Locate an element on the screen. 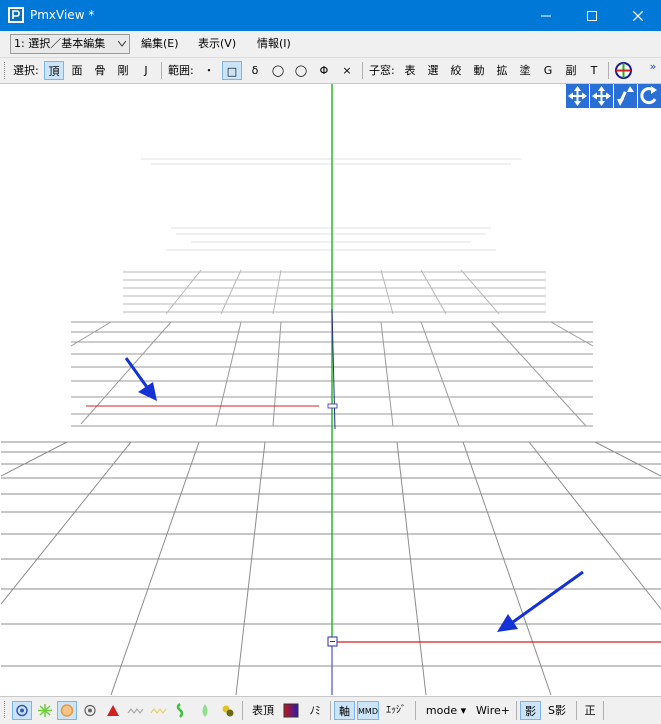  red-triangle-icon is located at coordinates (113, 710).